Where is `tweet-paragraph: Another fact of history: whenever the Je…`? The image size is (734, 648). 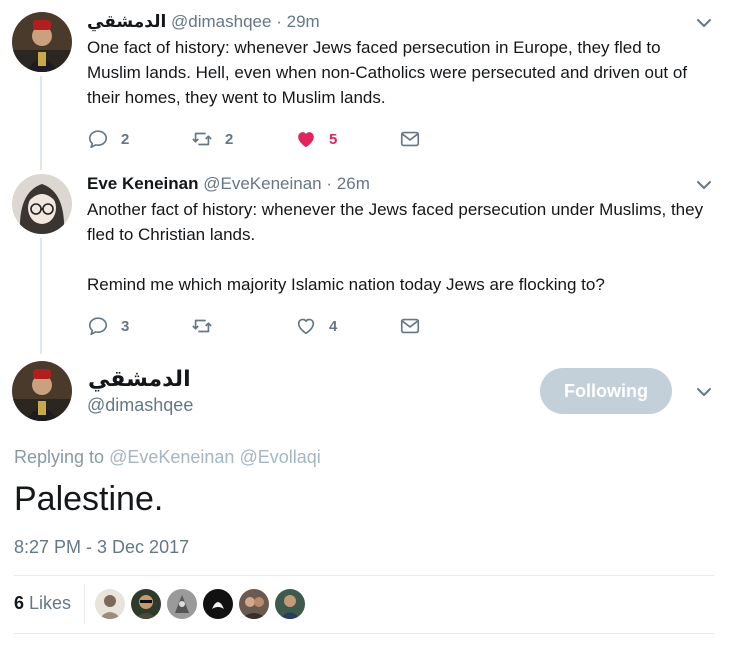
tweet-paragraph: Another fact of history: whenever the Je… is located at coordinates (395, 222).